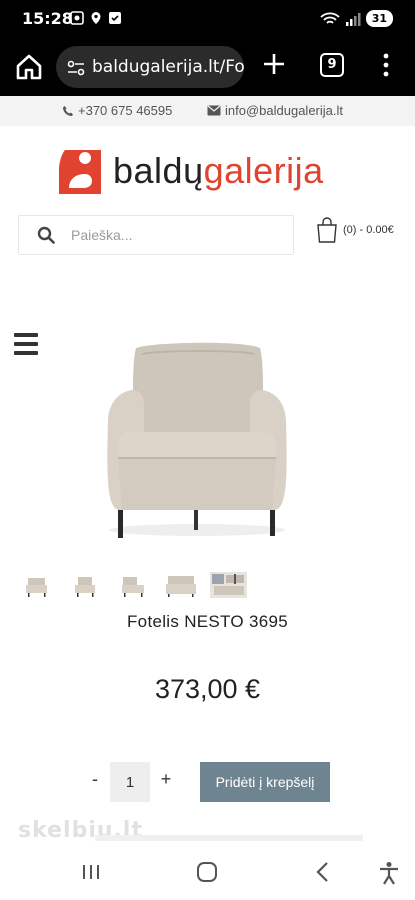  I want to click on email-address: info@baldugalerija.lt, so click(284, 110).